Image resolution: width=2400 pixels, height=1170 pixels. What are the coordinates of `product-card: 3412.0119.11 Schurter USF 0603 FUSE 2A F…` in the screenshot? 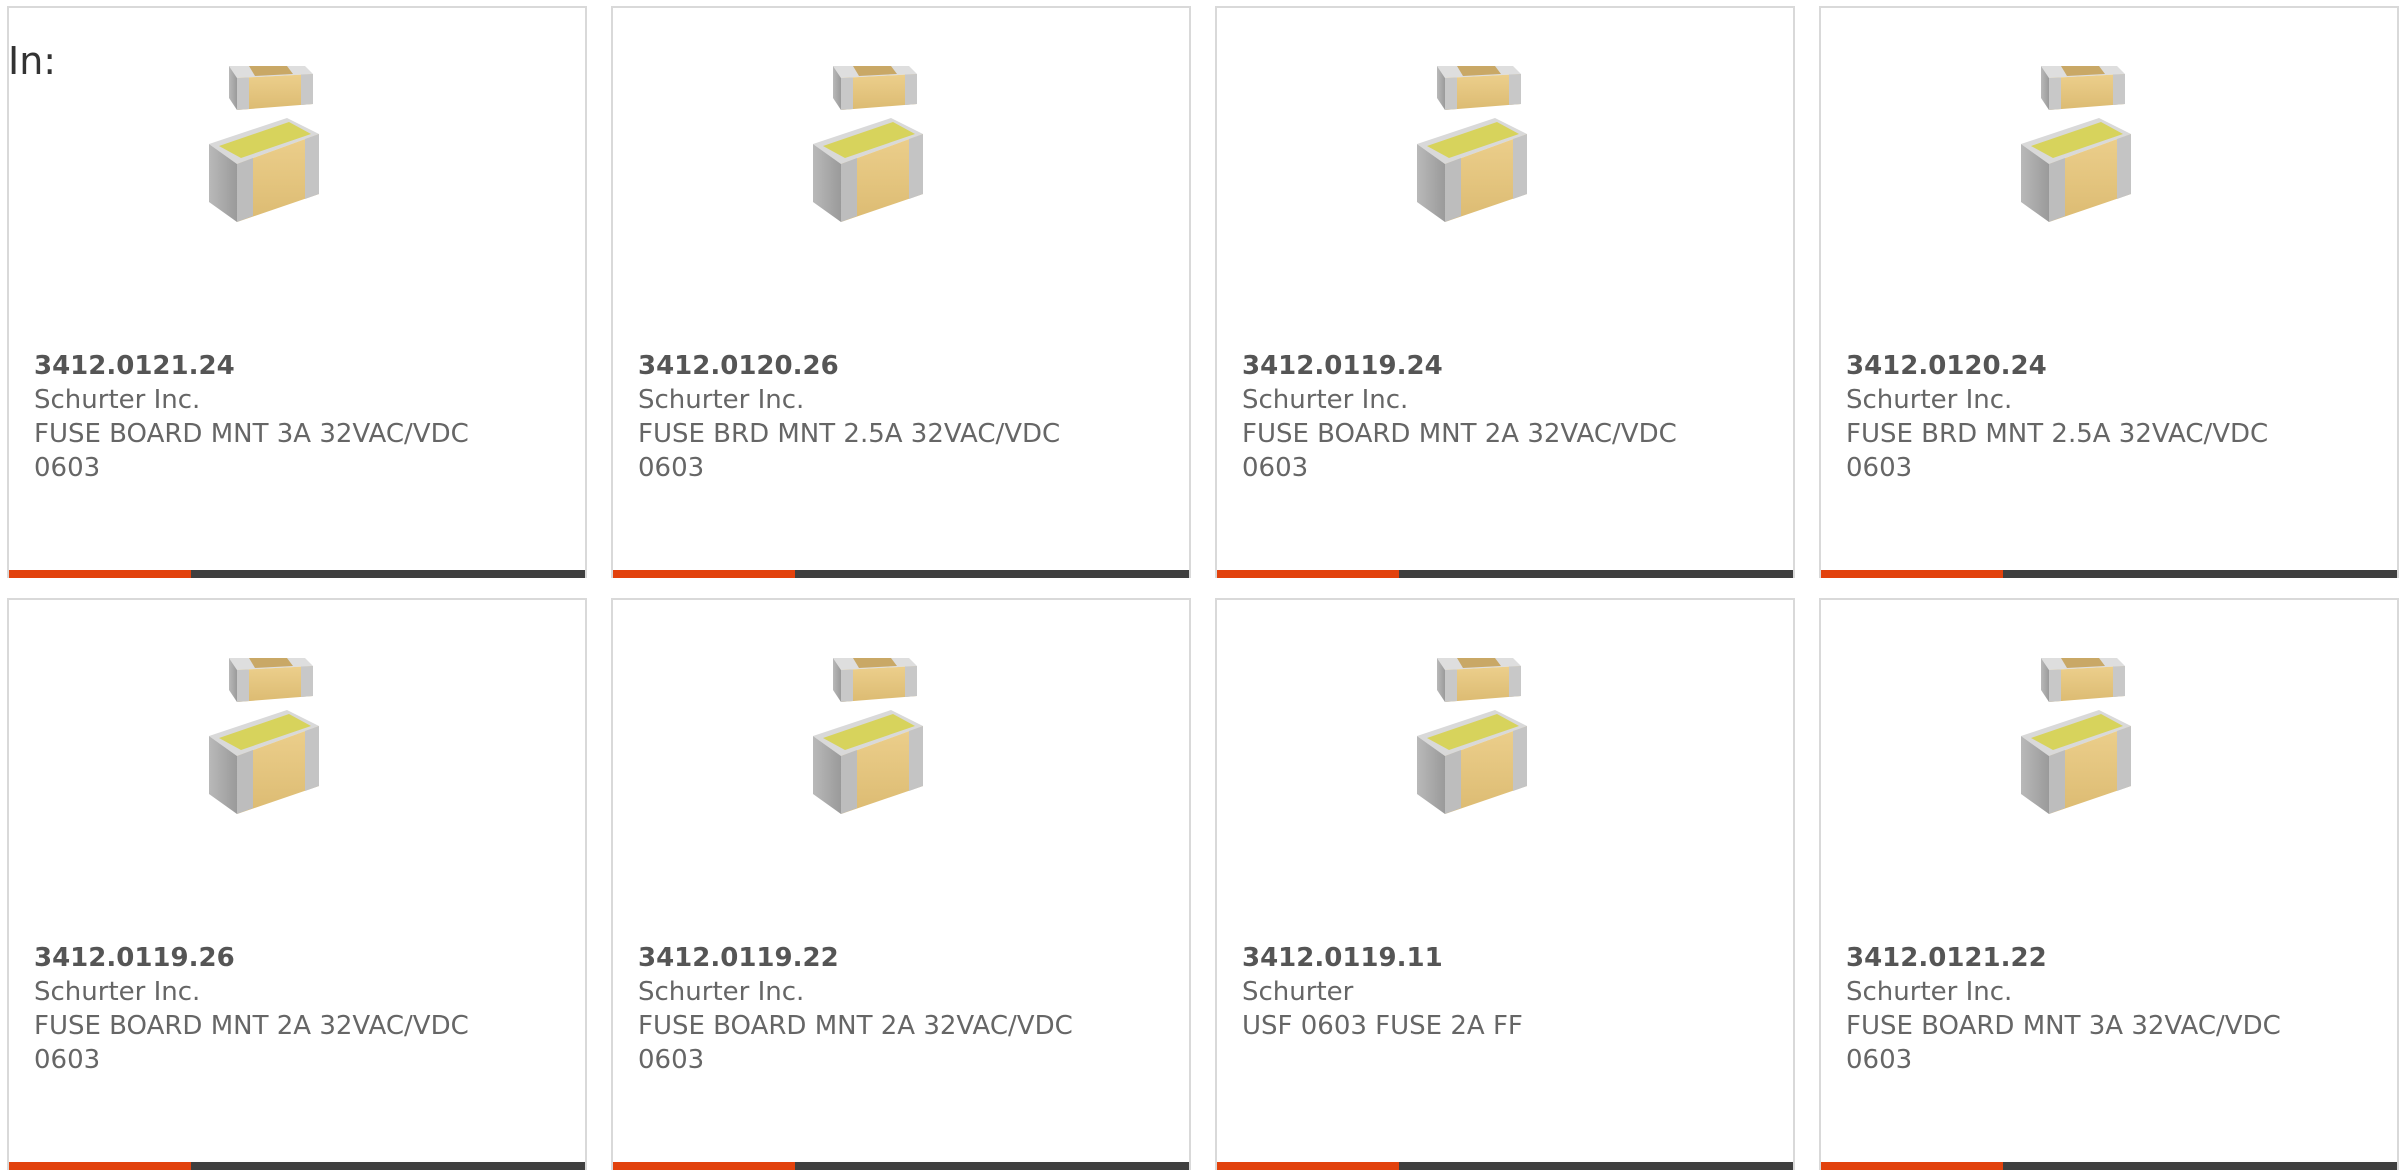 It's located at (1505, 884).